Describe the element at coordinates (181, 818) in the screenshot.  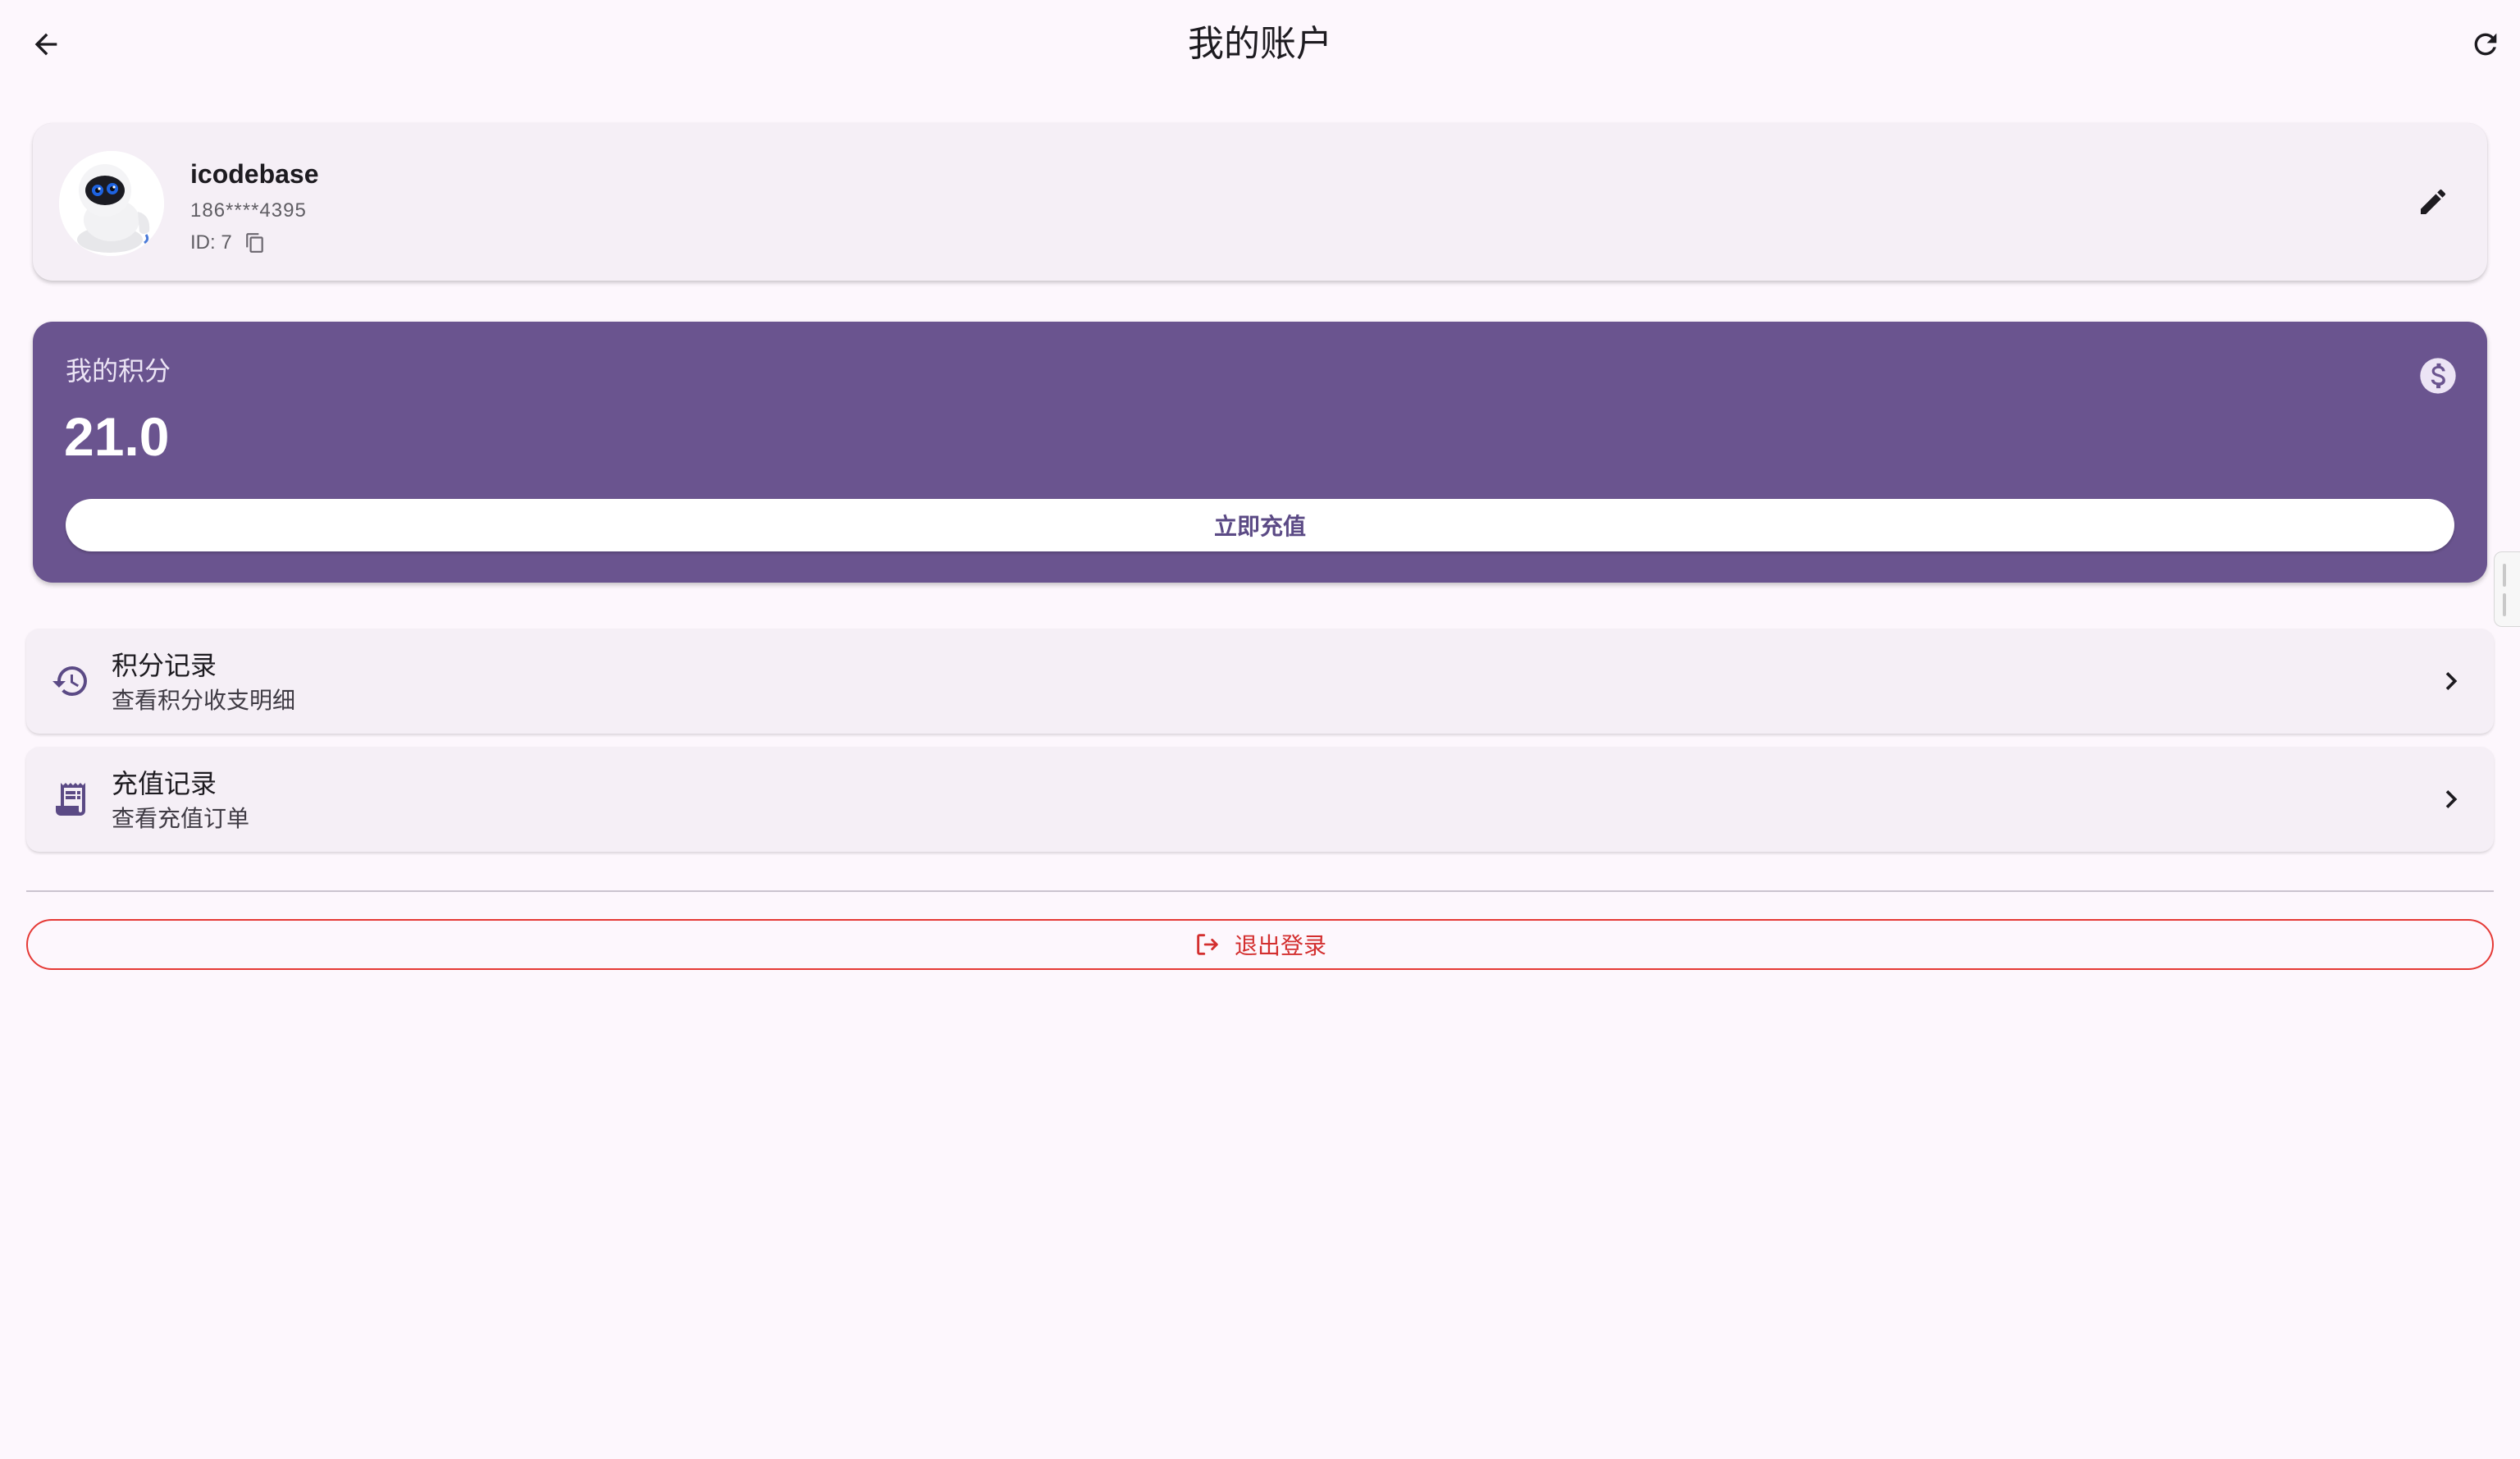
I see `recharge-history-subtitle: 查看充值订单` at that location.